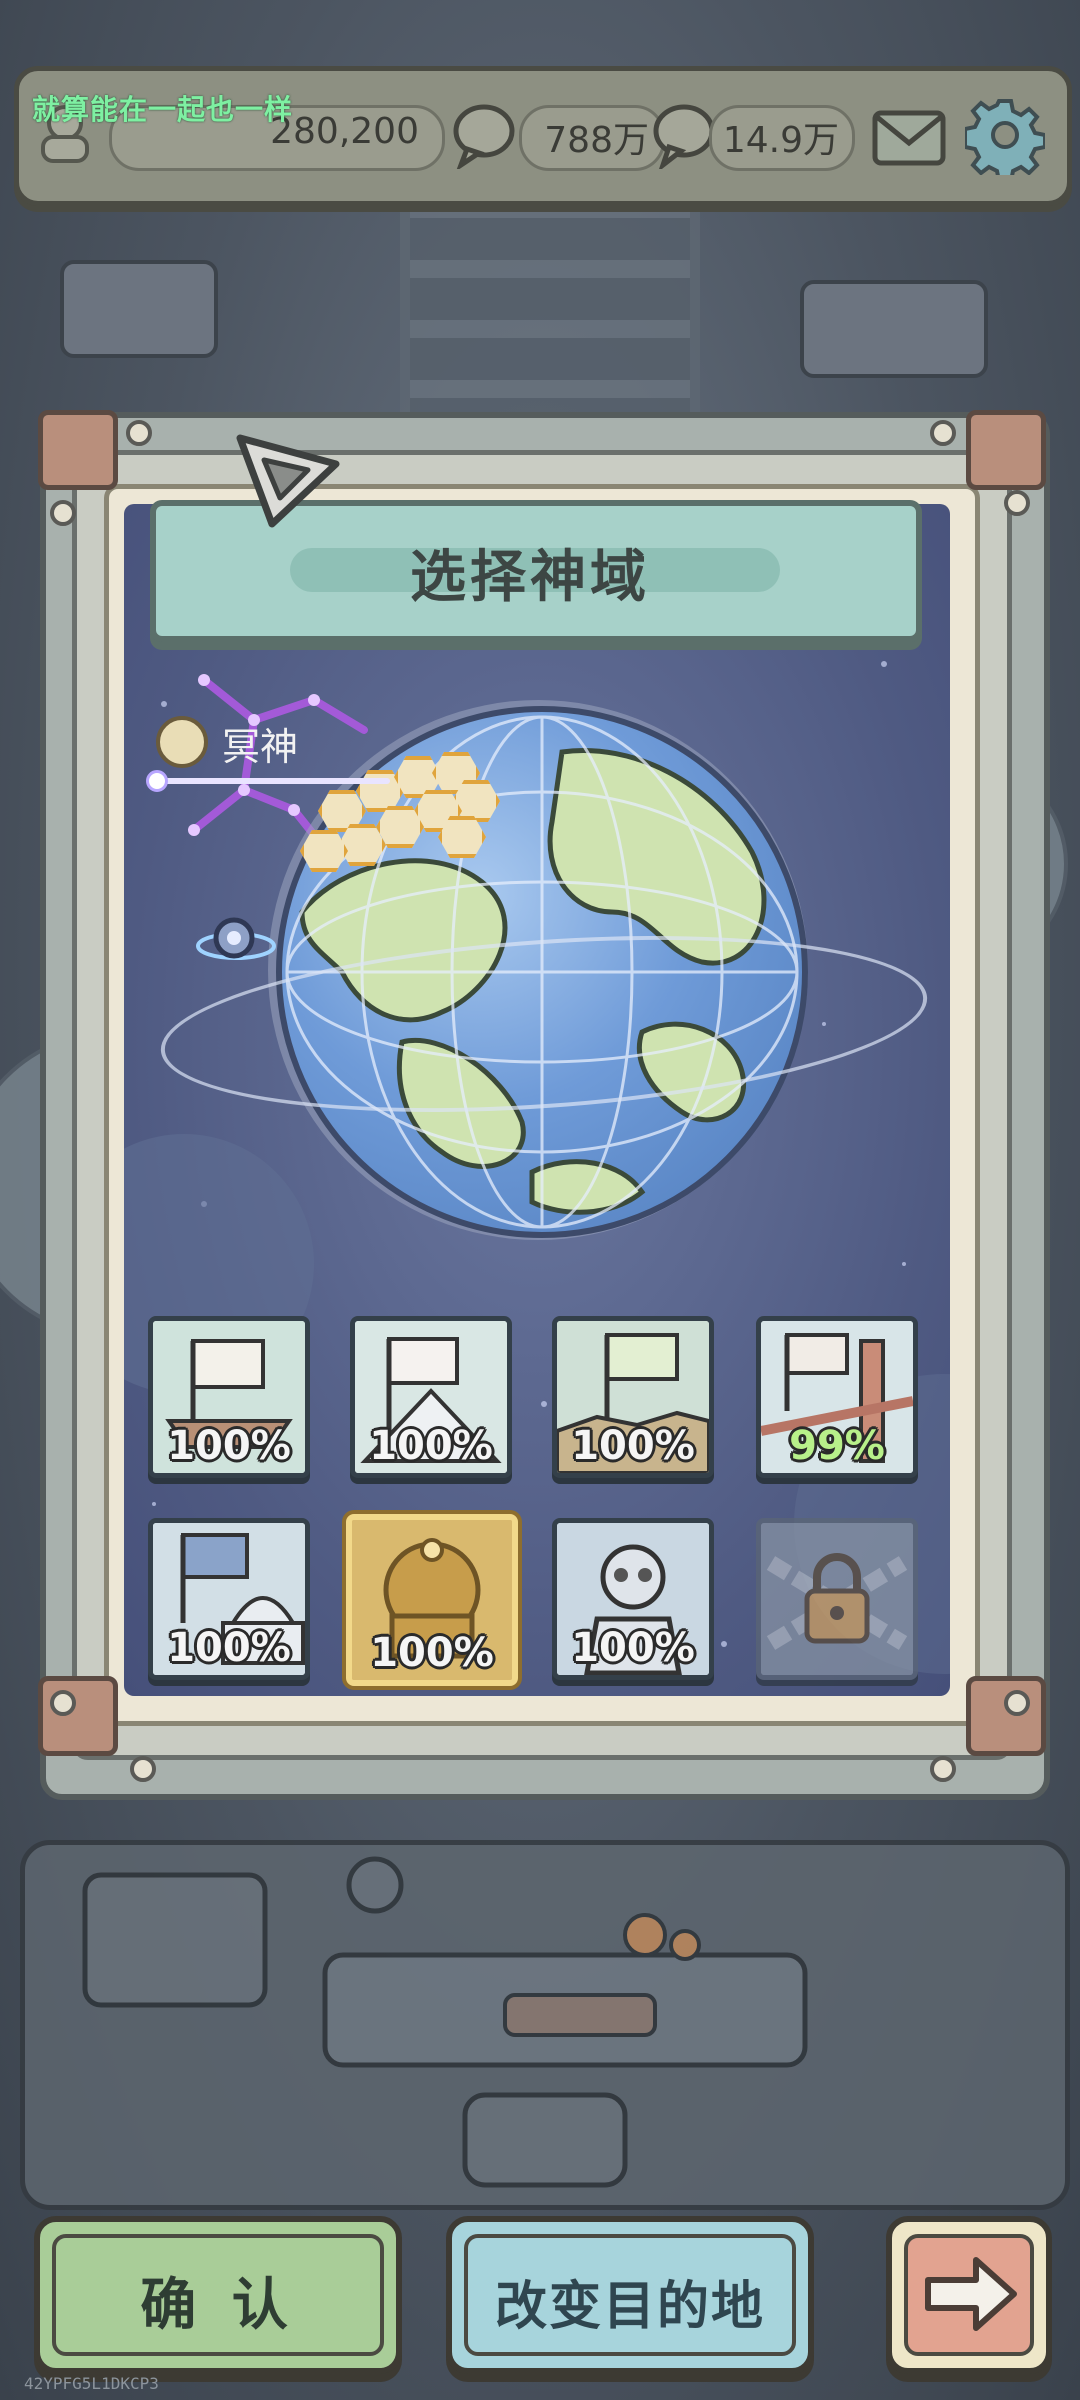 The width and height of the screenshot is (1080, 2400). I want to click on watermark: 42YPFG5L1DKCP3, so click(91, 2383).